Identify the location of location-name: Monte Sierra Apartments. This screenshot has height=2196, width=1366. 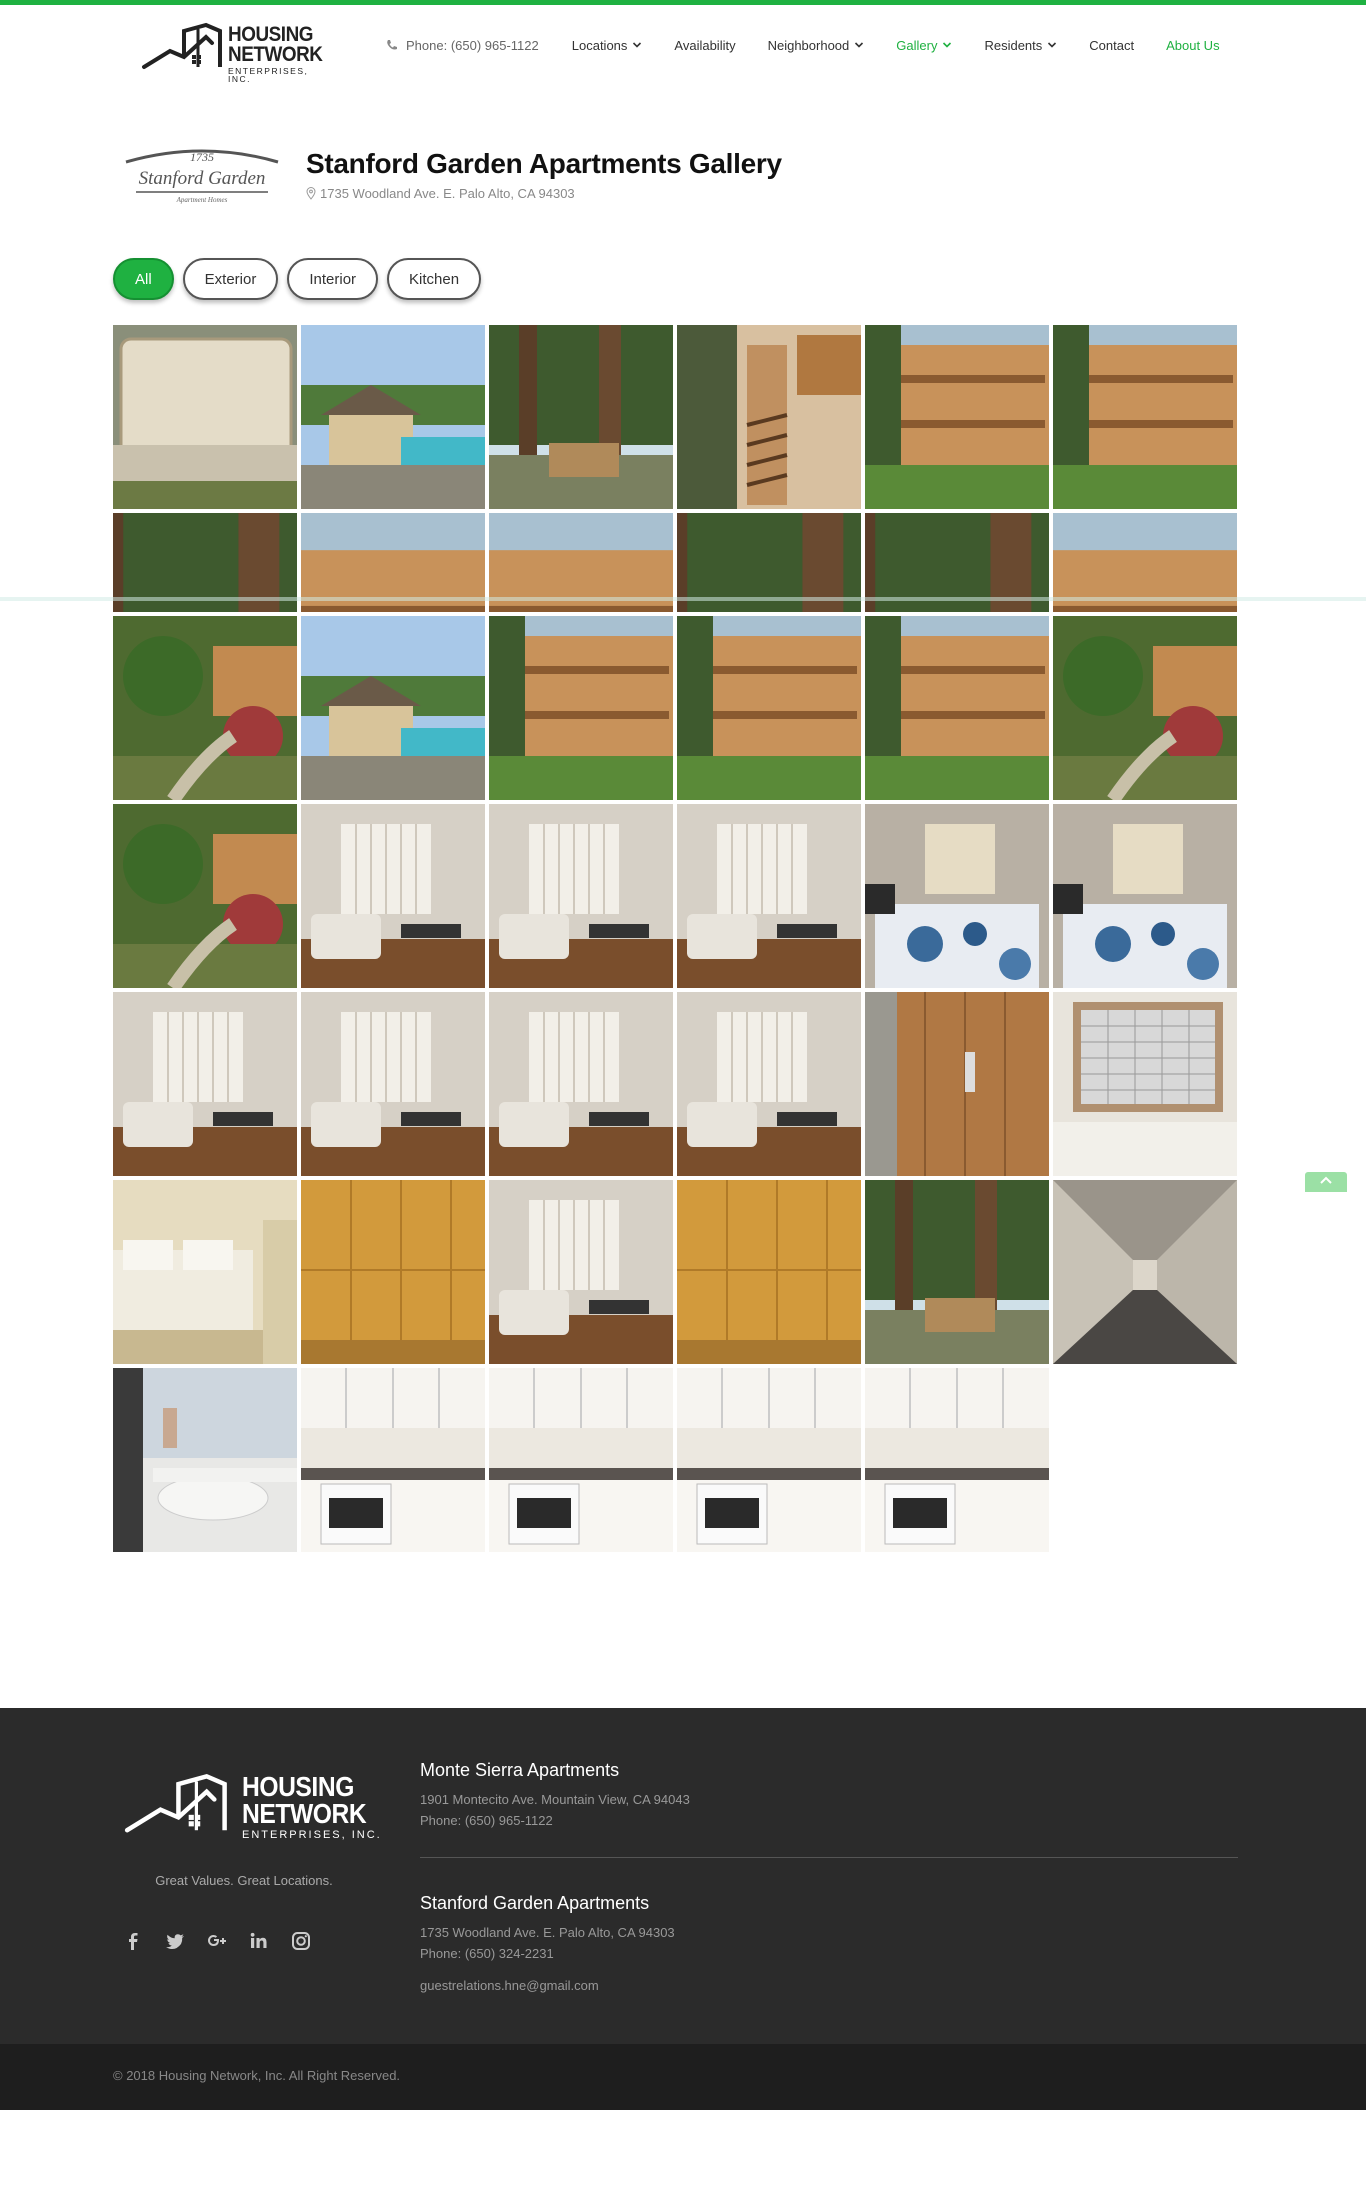
(555, 1770).